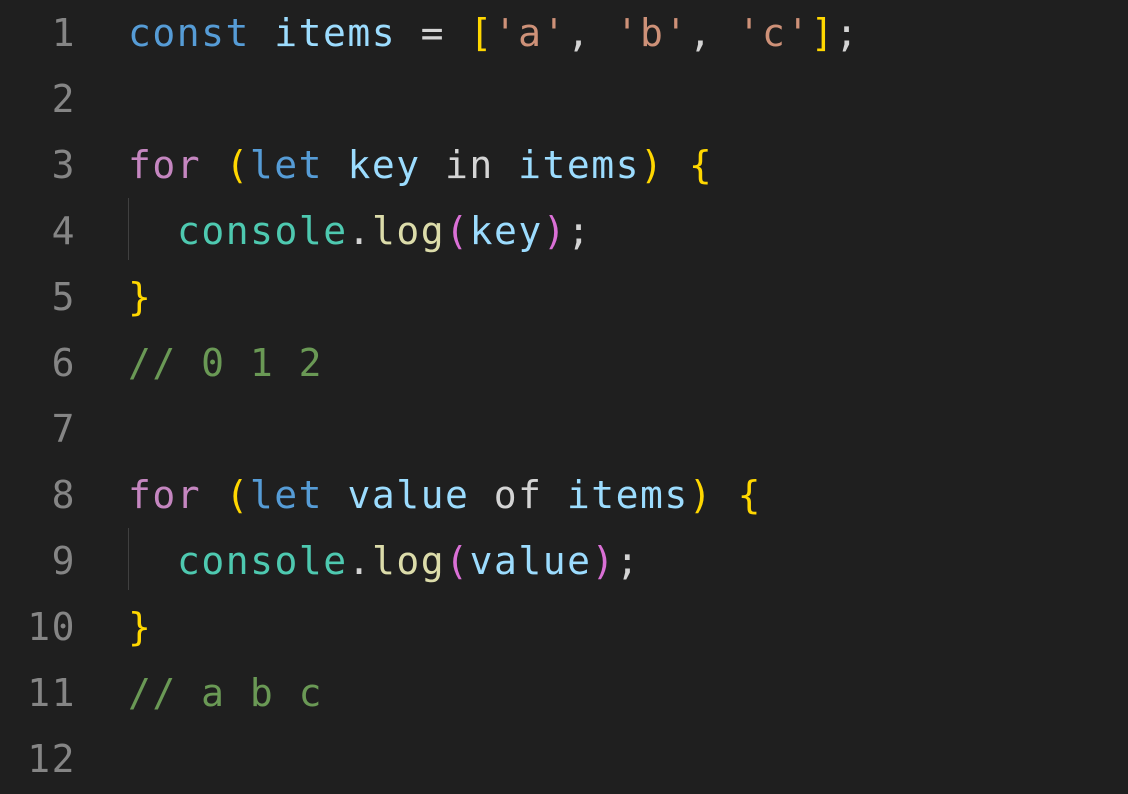 The image size is (1128, 794). What do you see at coordinates (564, 297) in the screenshot?
I see `code-line: 5 }` at bounding box center [564, 297].